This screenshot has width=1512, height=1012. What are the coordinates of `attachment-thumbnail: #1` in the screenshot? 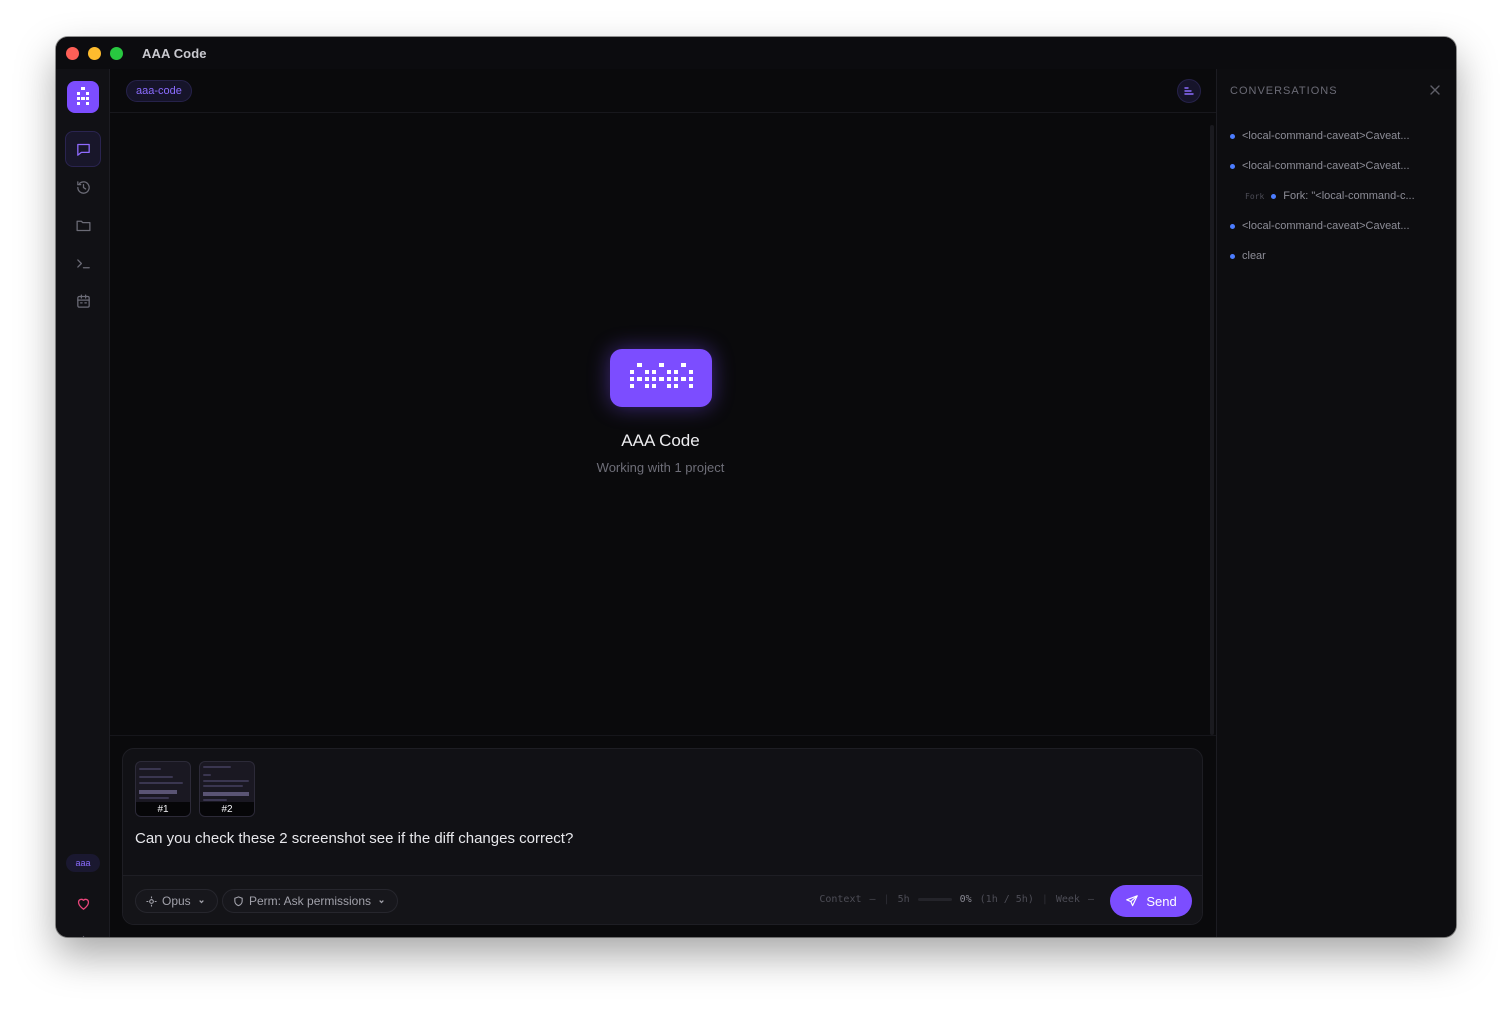 It's located at (163, 789).